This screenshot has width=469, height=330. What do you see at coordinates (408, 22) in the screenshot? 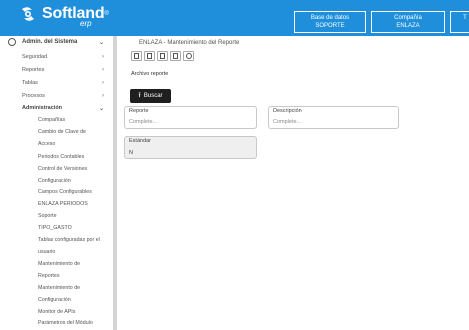
I see `company-button: Compañía ENLAZA` at bounding box center [408, 22].